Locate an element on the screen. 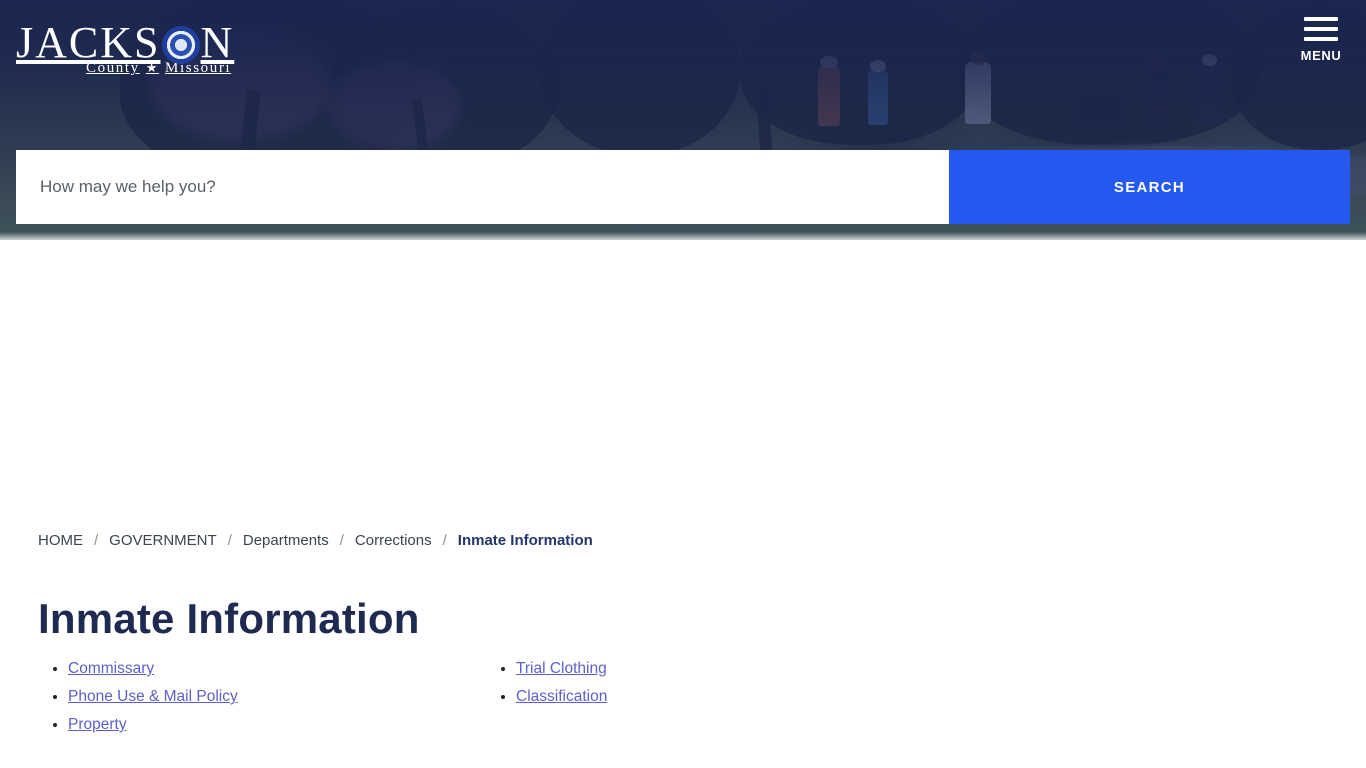 This screenshot has height=768, width=1366. link-trial-clothing: Trial Clothing is located at coordinates (561, 668).